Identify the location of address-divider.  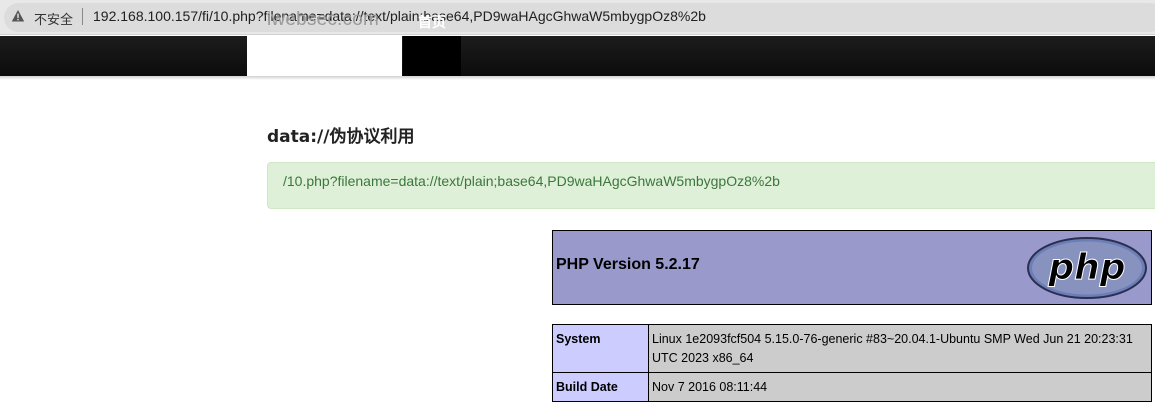
(82, 16).